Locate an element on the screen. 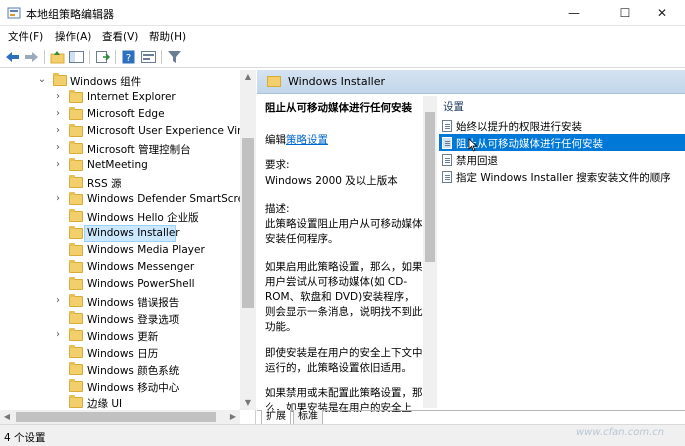 Image resolution: width=685 pixels, height=446 pixels. tree-item-label: Windows 组件 is located at coordinates (106, 82).